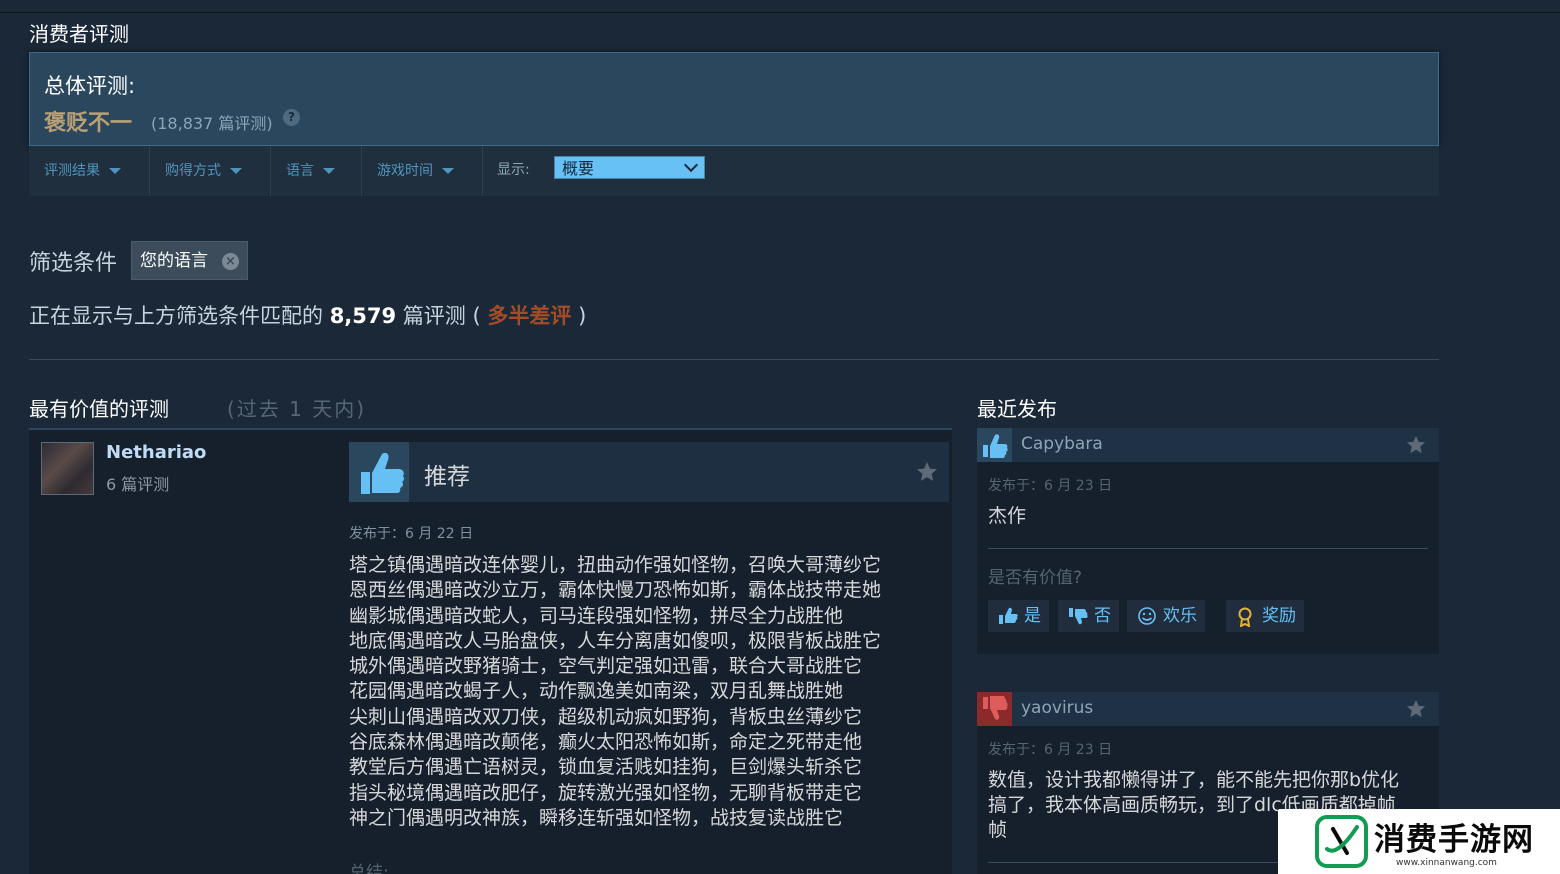 The image size is (1560, 874). What do you see at coordinates (156, 452) in the screenshot?
I see `reviewer-name: Nethariao` at bounding box center [156, 452].